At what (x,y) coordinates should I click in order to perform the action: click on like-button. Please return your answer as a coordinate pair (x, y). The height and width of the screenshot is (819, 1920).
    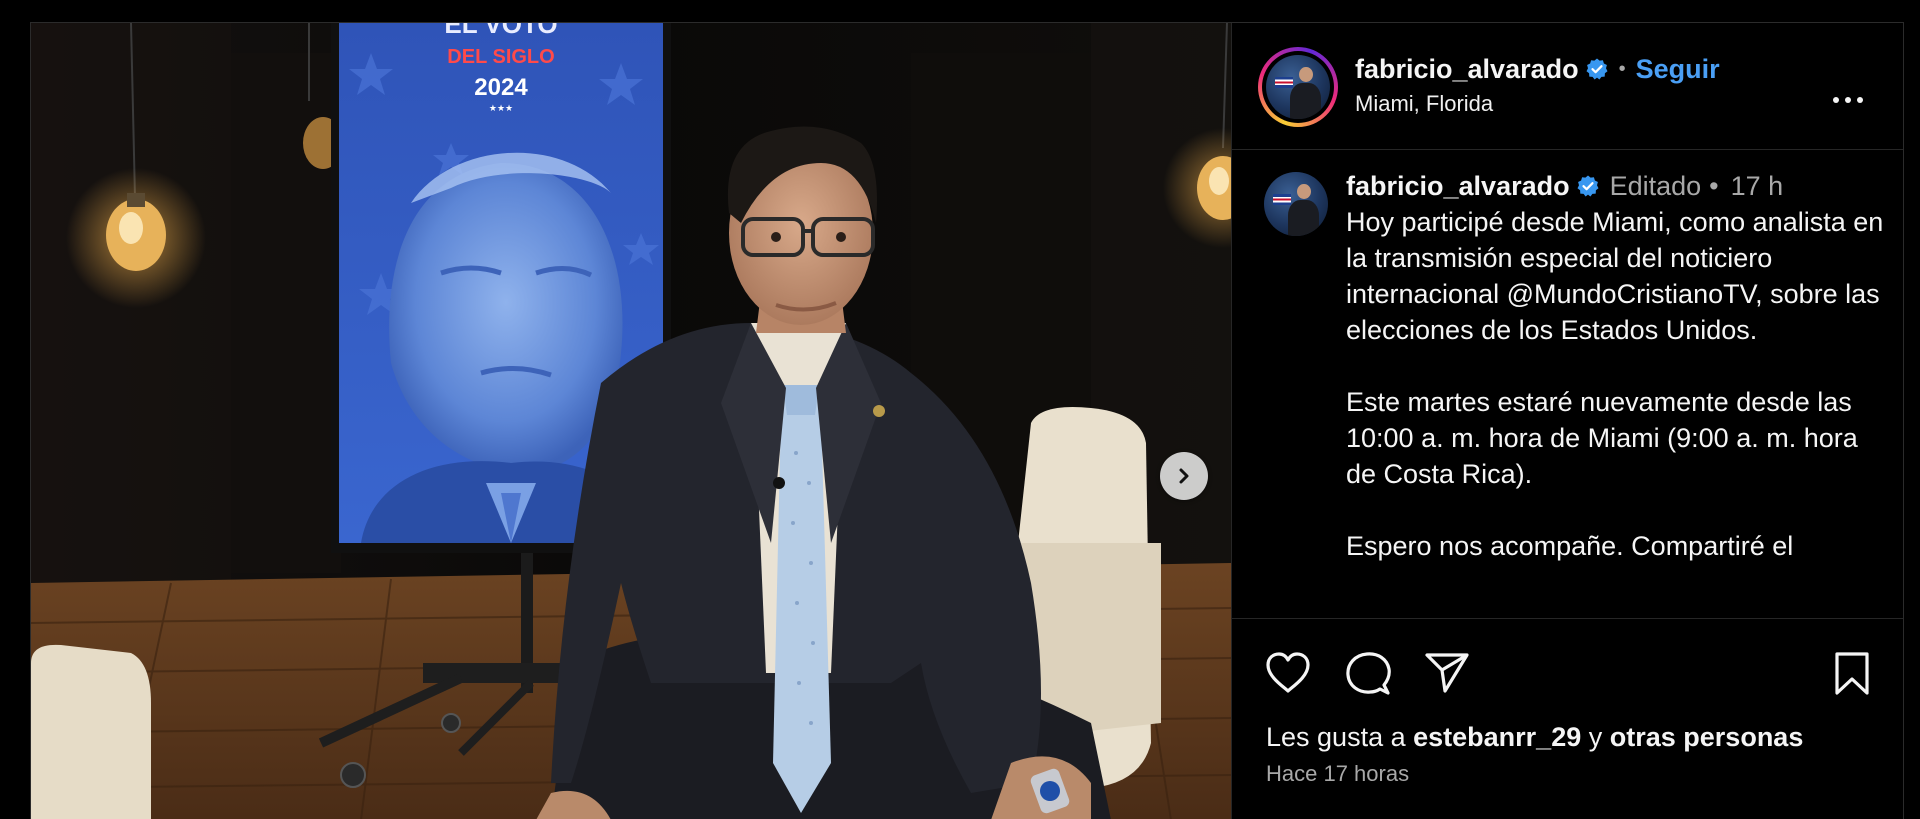
    Looking at the image, I should click on (1288, 675).